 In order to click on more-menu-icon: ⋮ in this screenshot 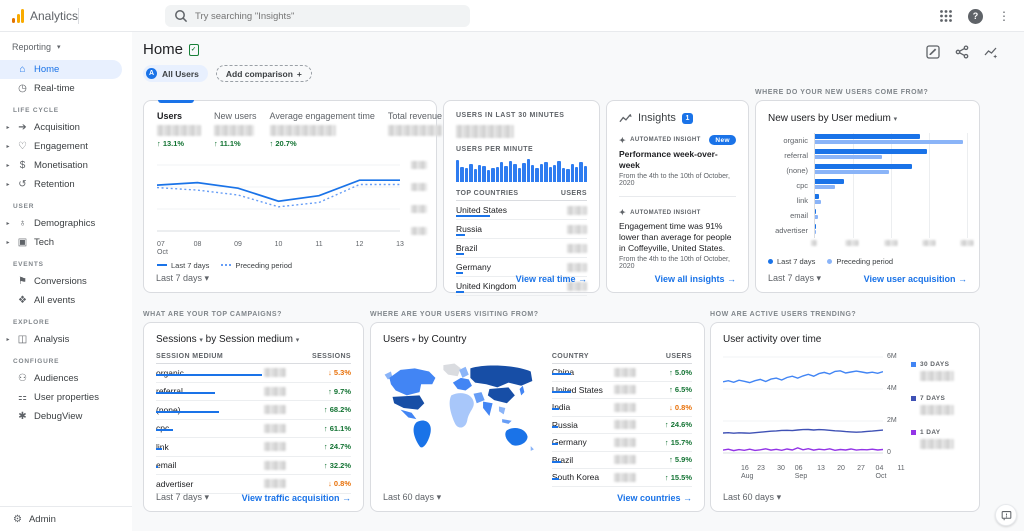, I will do `click(1004, 16)`.